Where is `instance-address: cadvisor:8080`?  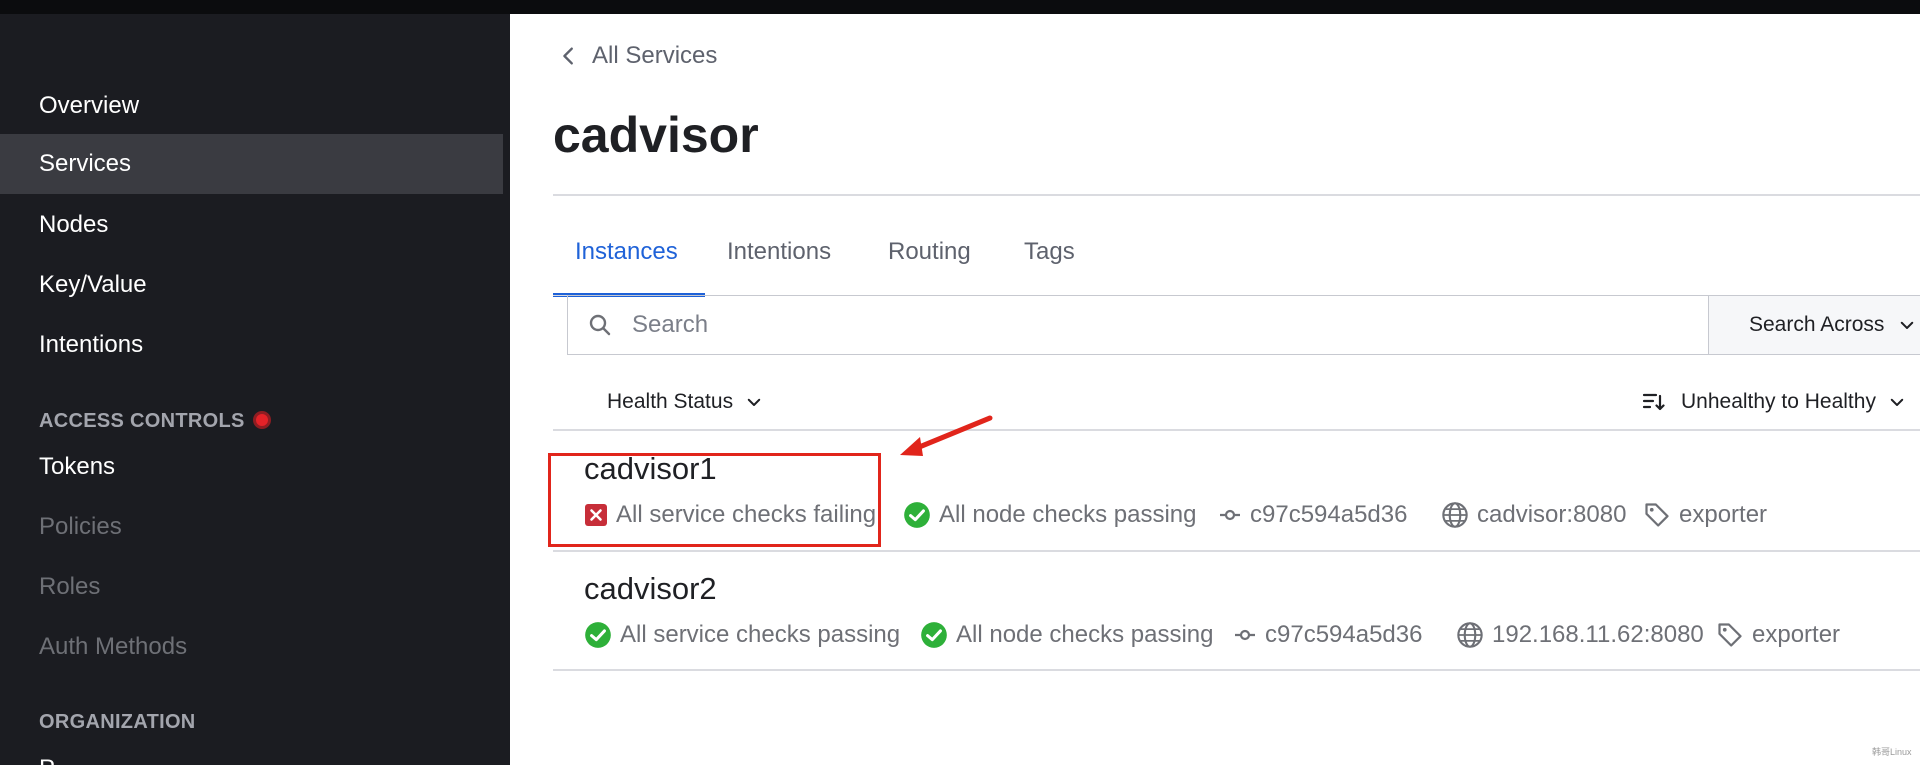 instance-address: cadvisor:8080 is located at coordinates (1533, 515).